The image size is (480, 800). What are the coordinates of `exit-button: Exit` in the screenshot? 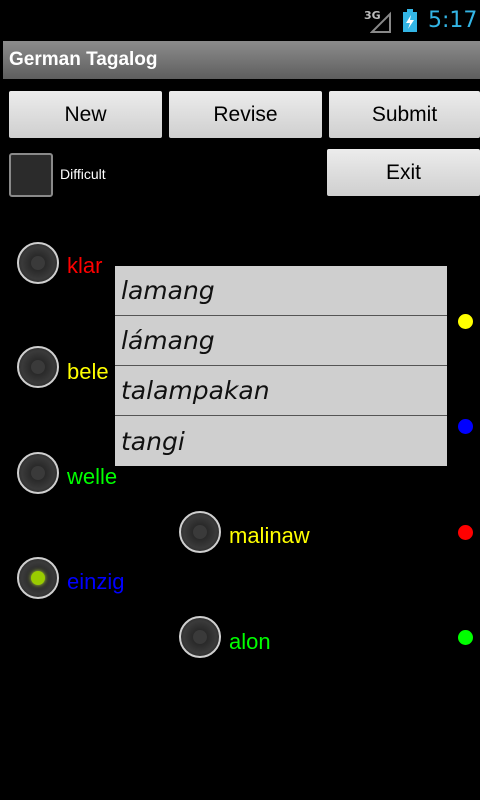 It's located at (403, 172).